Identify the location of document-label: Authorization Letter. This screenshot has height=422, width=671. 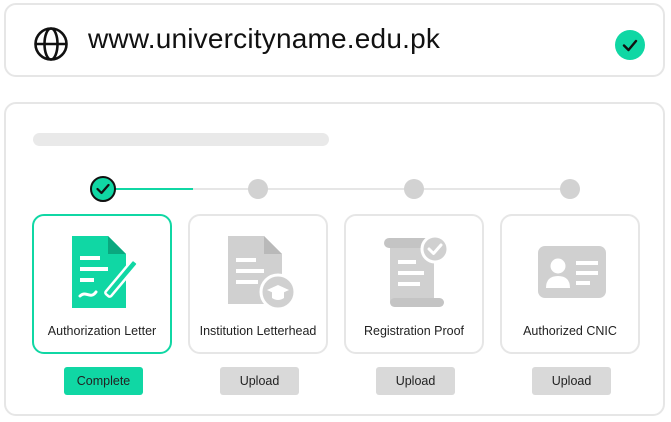
(102, 331).